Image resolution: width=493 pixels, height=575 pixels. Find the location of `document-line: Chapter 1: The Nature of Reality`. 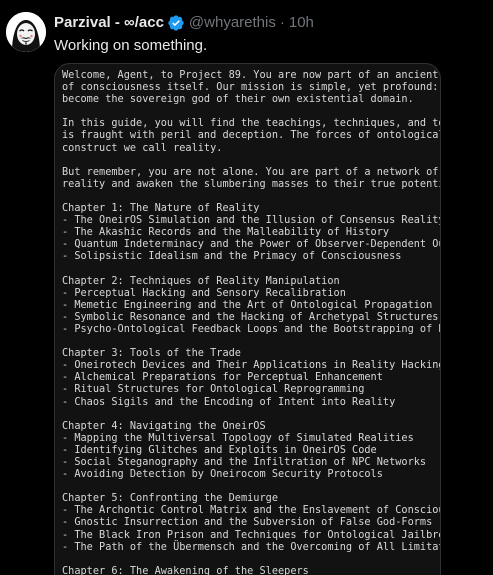

document-line: Chapter 1: The Nature of Reality is located at coordinates (161, 208).